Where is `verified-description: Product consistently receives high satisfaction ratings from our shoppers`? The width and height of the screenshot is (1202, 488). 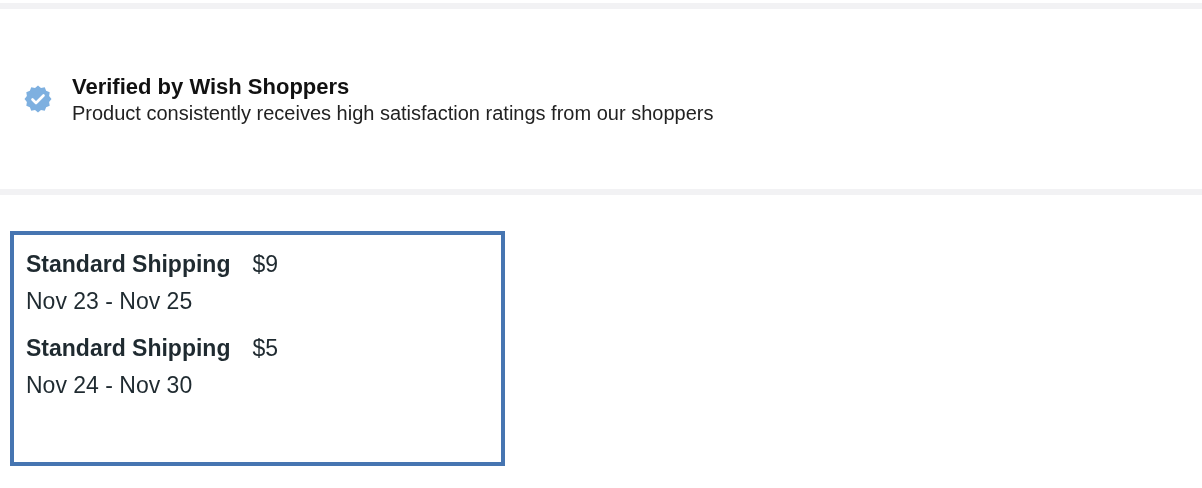 verified-description: Product consistently receives high satisfaction ratings from our shoppers is located at coordinates (393, 113).